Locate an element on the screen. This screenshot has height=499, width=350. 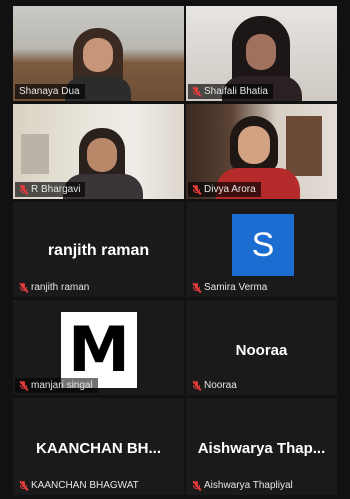
participant-tile-nooraa: Nooraa Nooraa is located at coordinates (261, 347).